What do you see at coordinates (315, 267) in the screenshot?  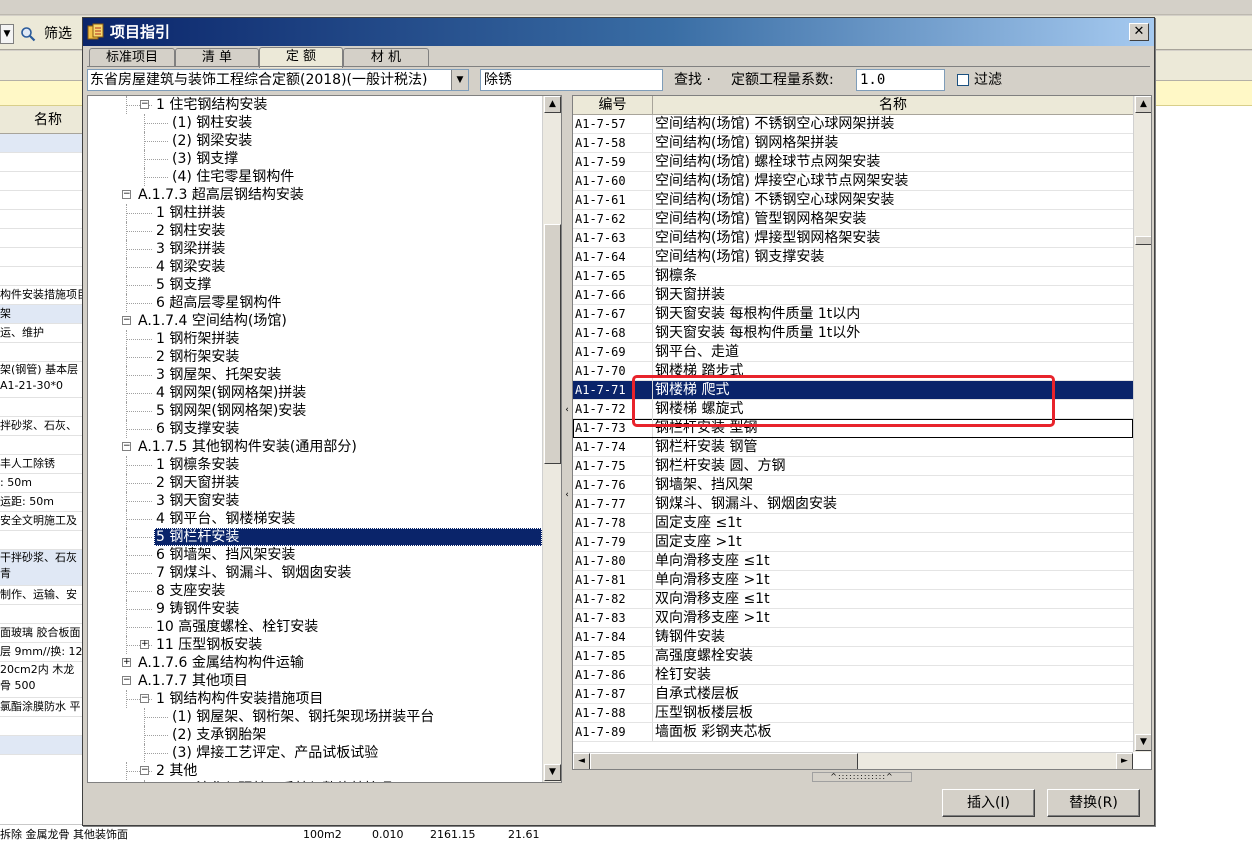 I see `tree-node: 4 钢梁安装` at bounding box center [315, 267].